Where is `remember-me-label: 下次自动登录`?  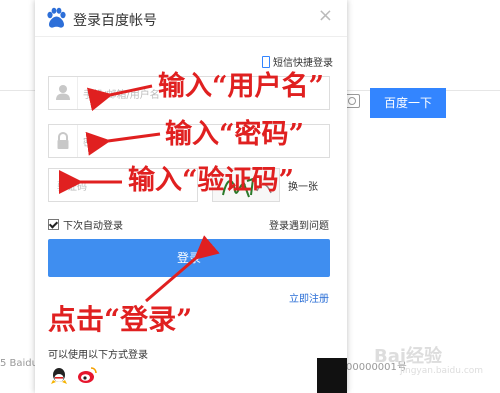 remember-me-label: 下次自动登录 is located at coordinates (93, 226).